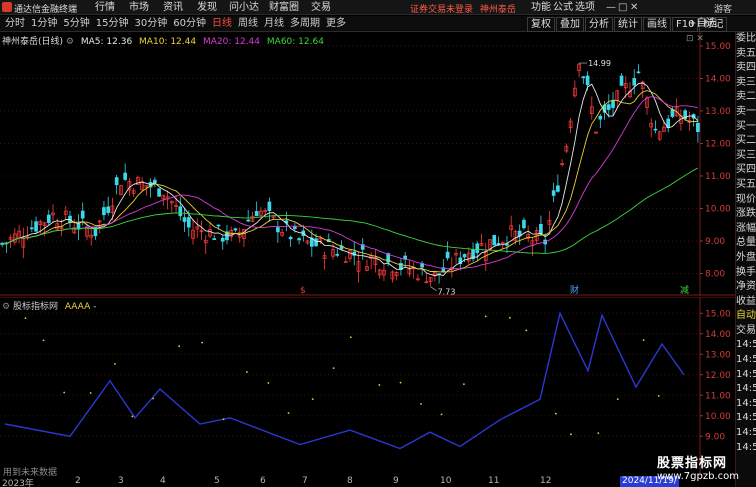 This screenshot has height=487, width=756. What do you see at coordinates (746, 68) in the screenshot?
I see `side-panel-item: 卖四` at bounding box center [746, 68].